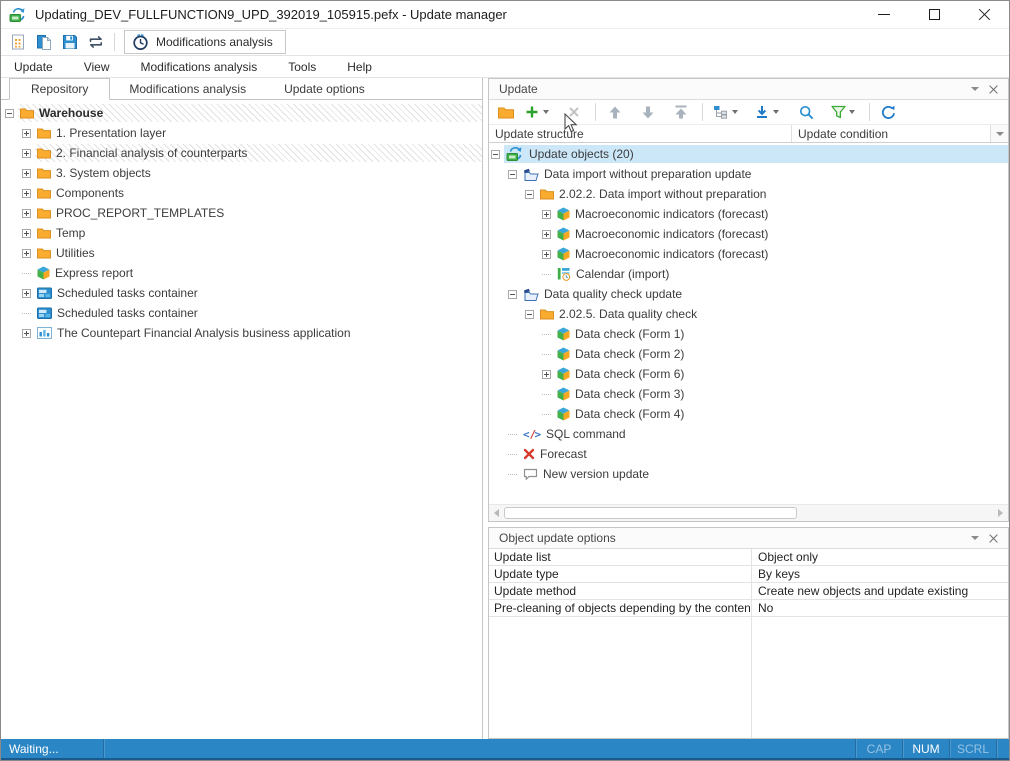 The height and width of the screenshot is (761, 1010). I want to click on tree-row-temp: Temp, so click(241, 233).